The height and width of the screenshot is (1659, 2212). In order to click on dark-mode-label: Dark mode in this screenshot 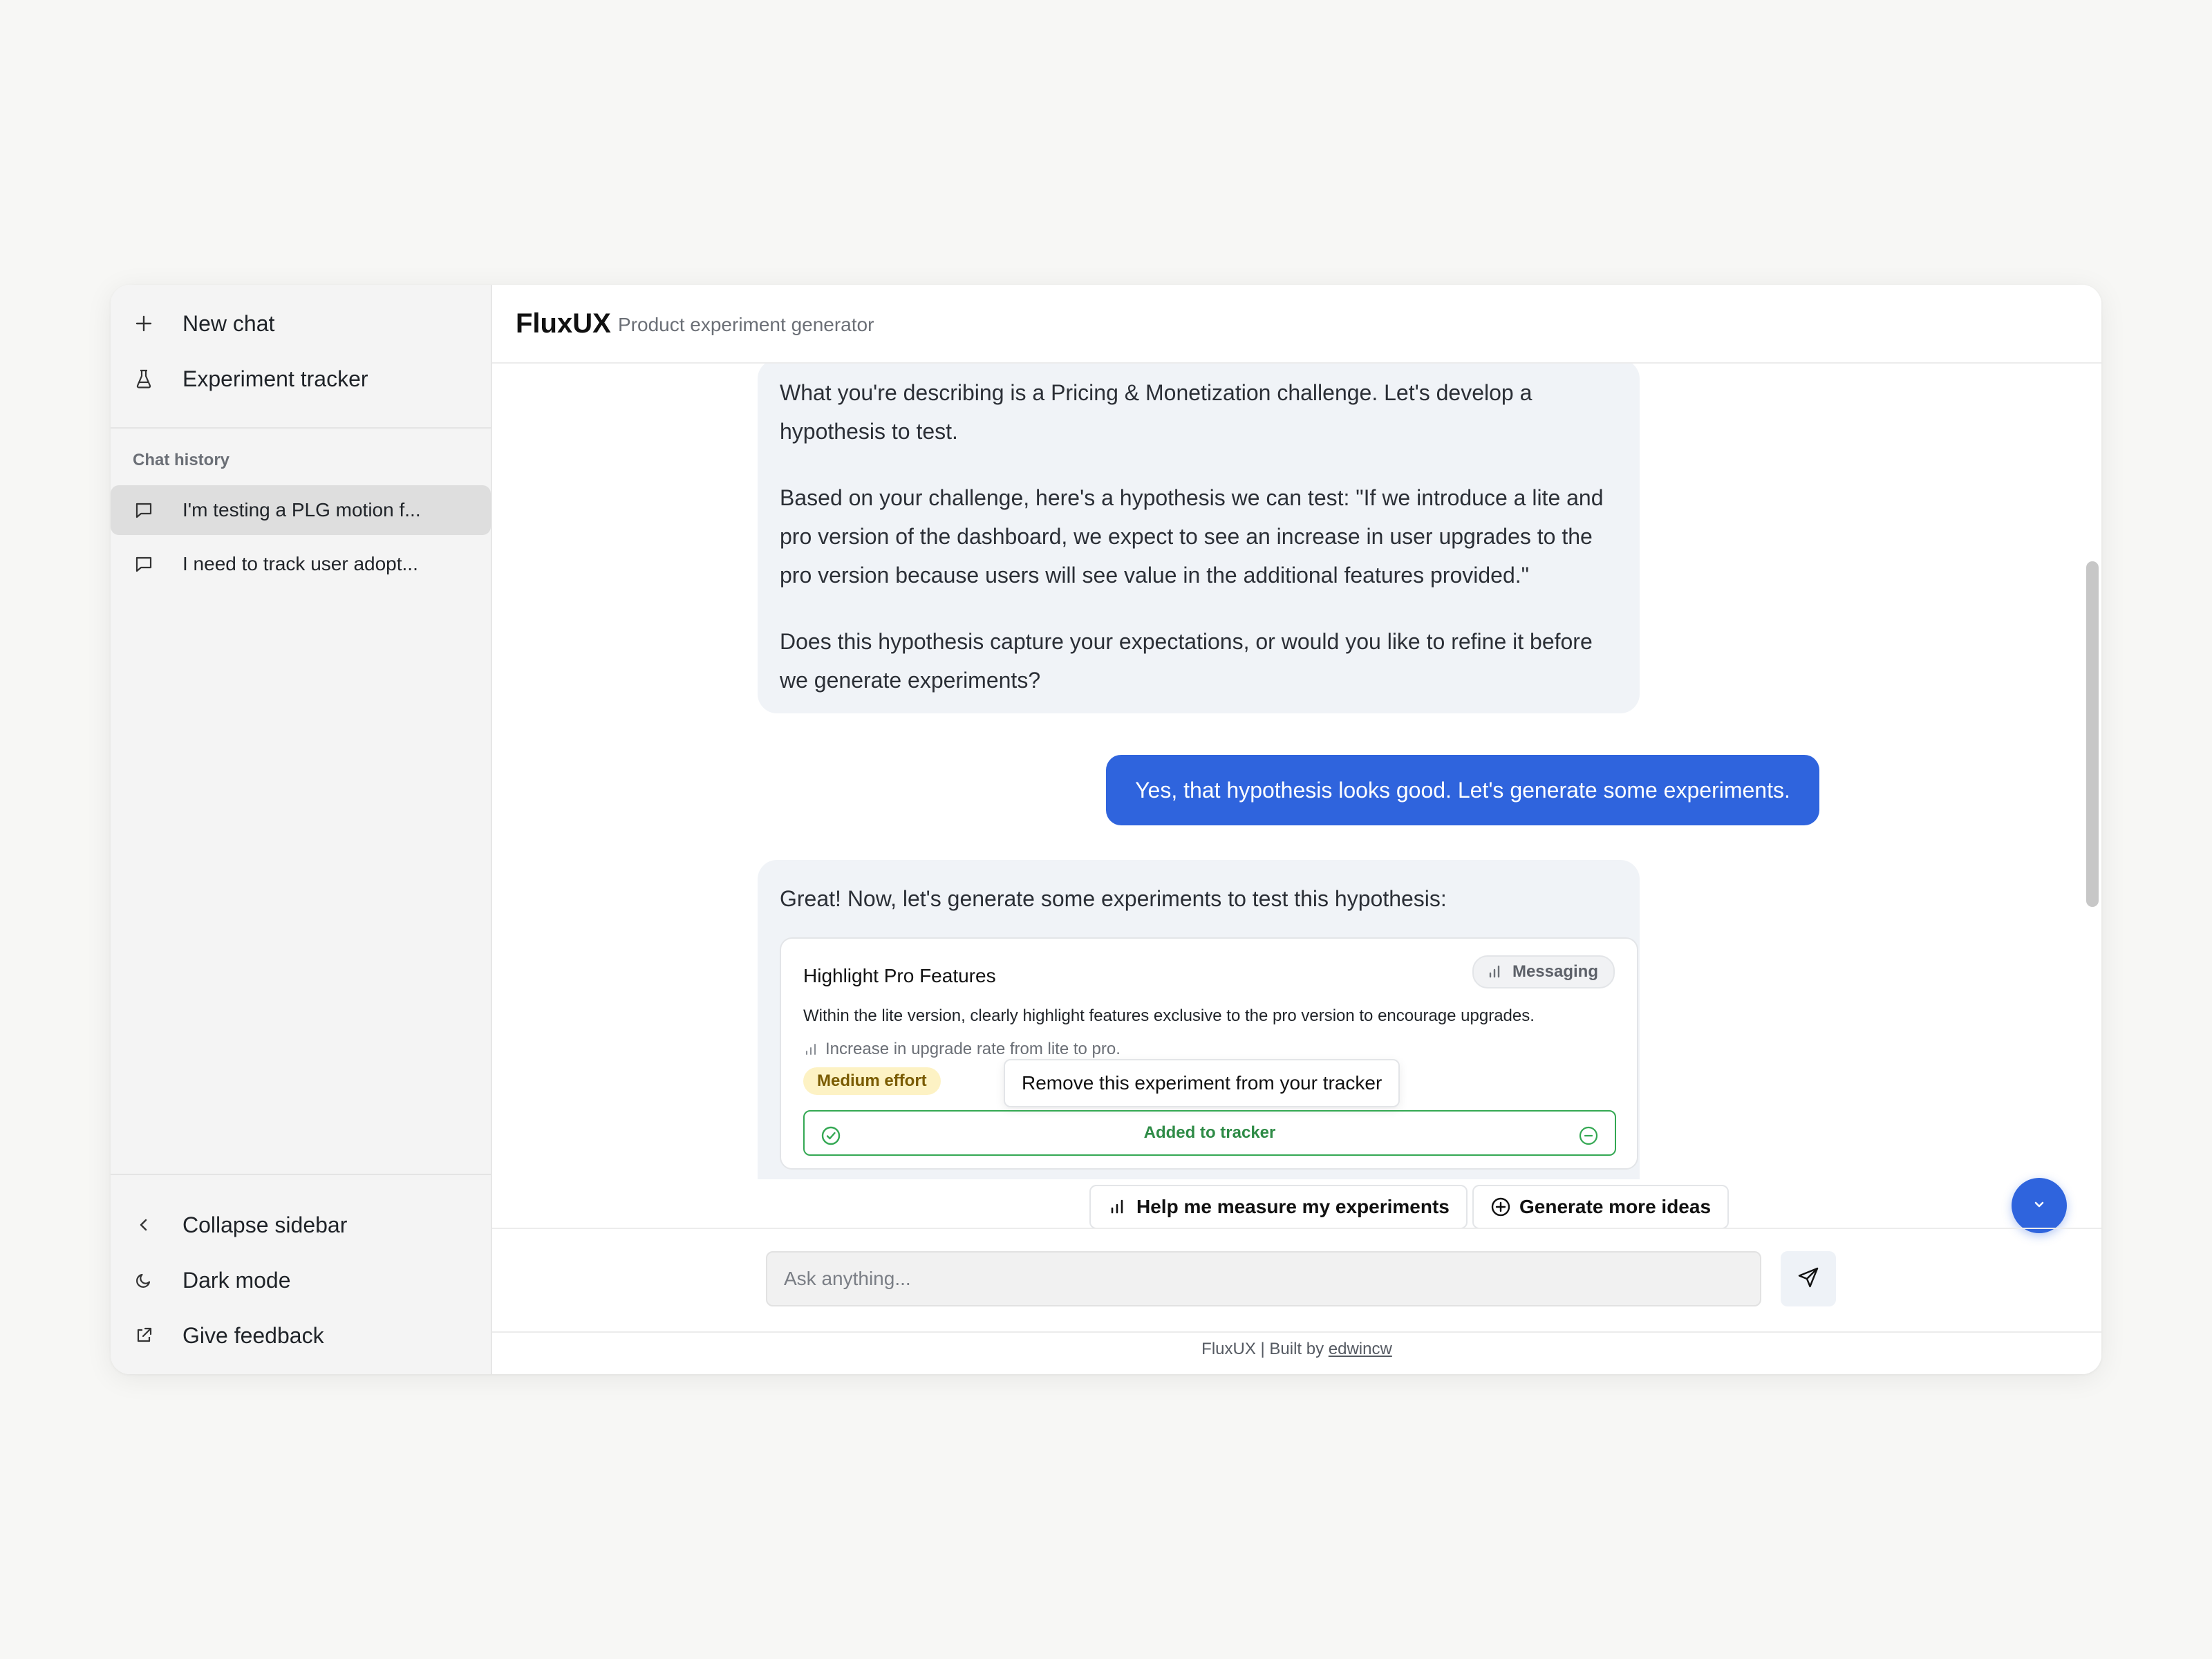, I will do `click(236, 1280)`.